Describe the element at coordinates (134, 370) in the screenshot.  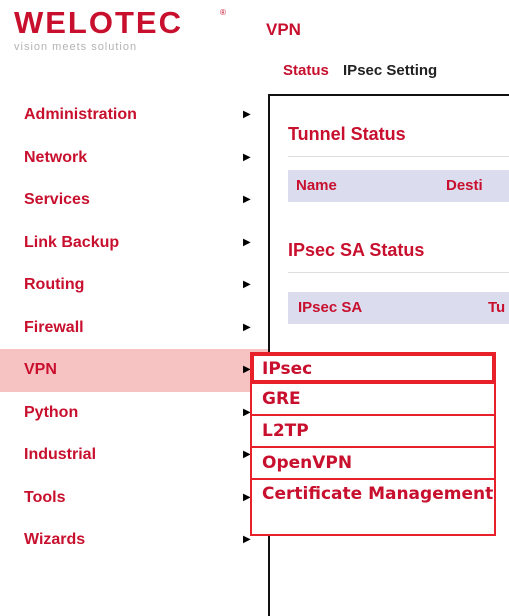
I see `sidebar-item-vpn: VPN ▶` at that location.